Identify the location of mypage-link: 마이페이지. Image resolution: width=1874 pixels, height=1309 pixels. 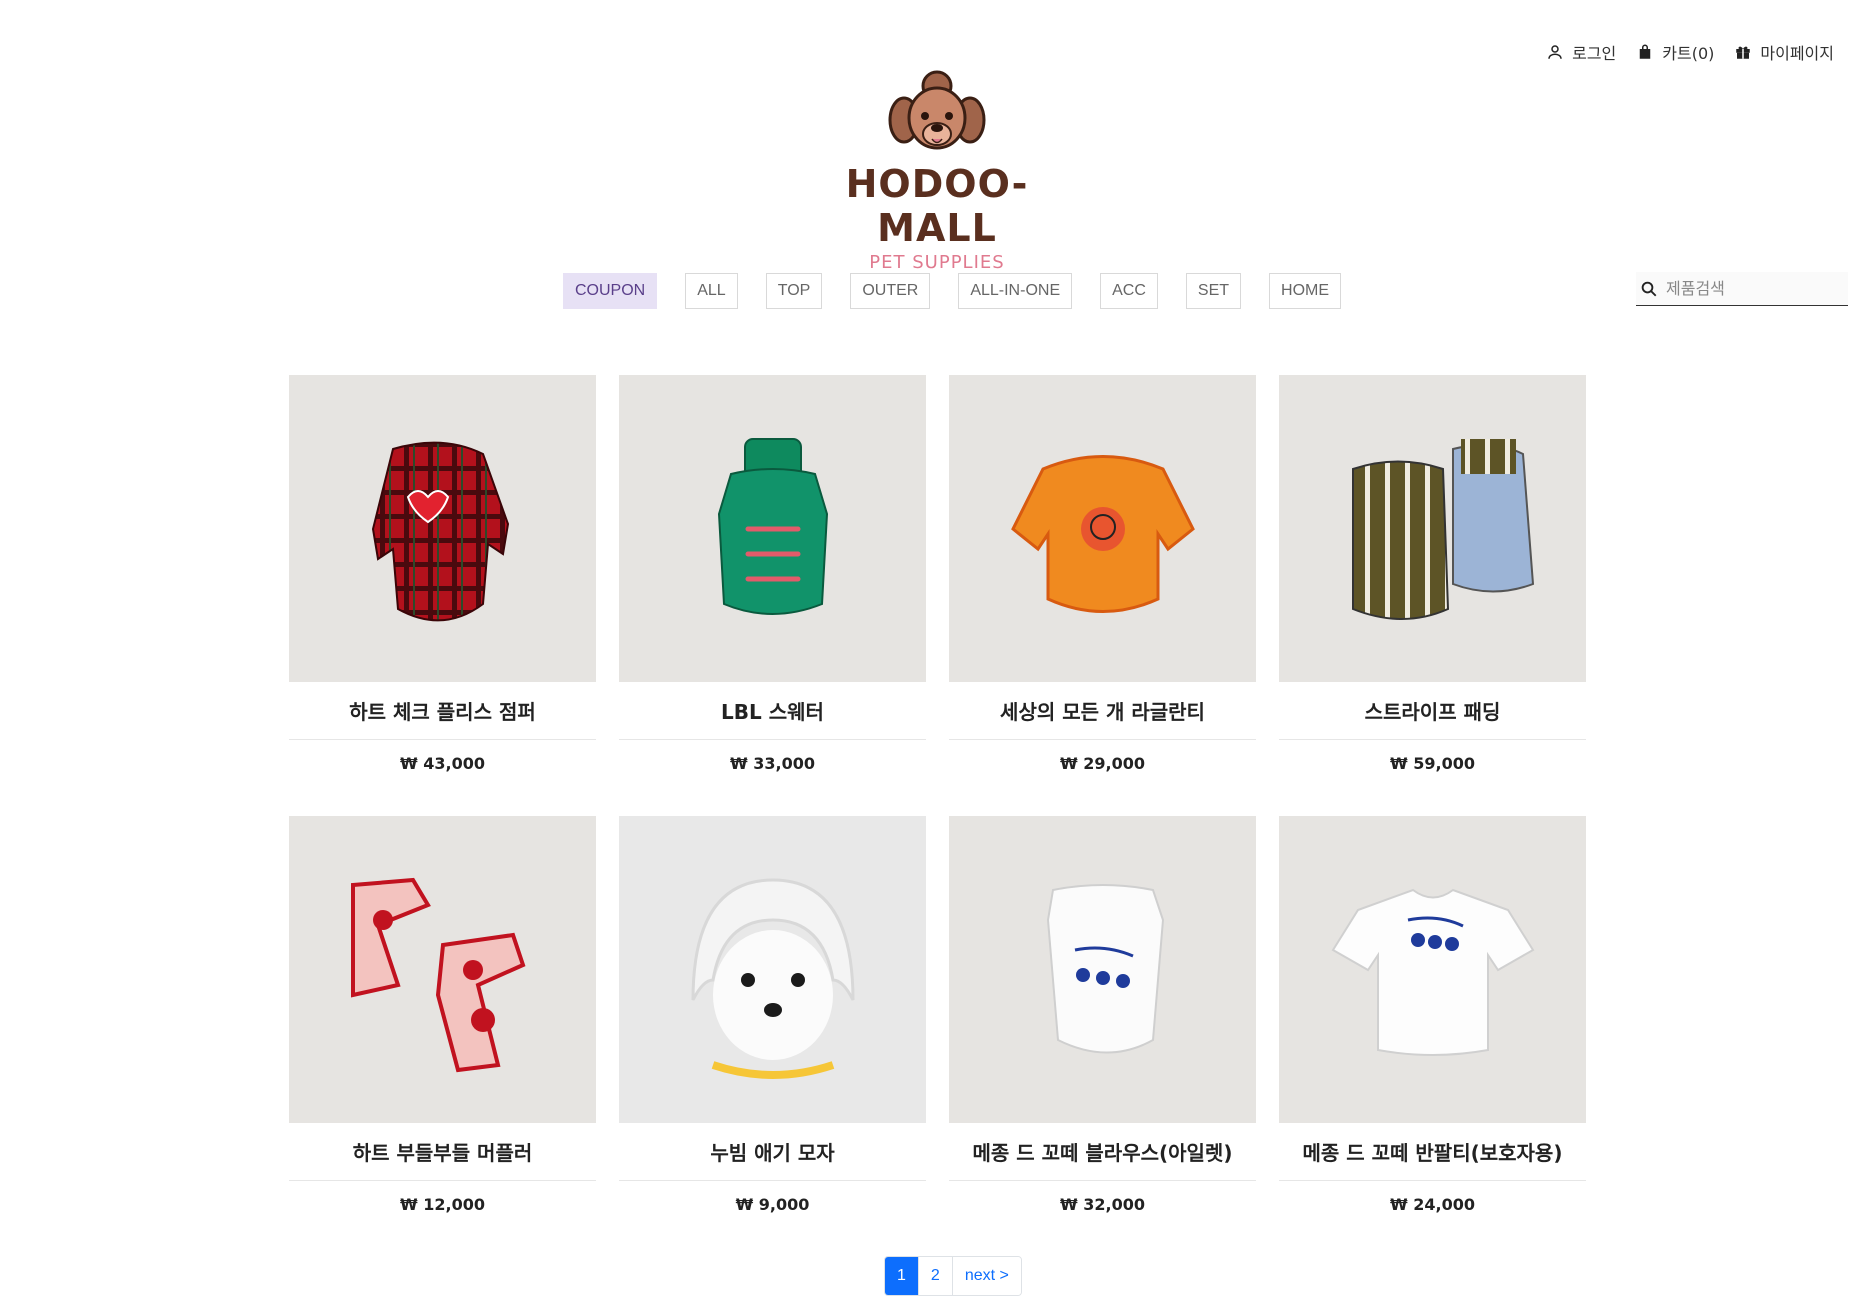
(1784, 52).